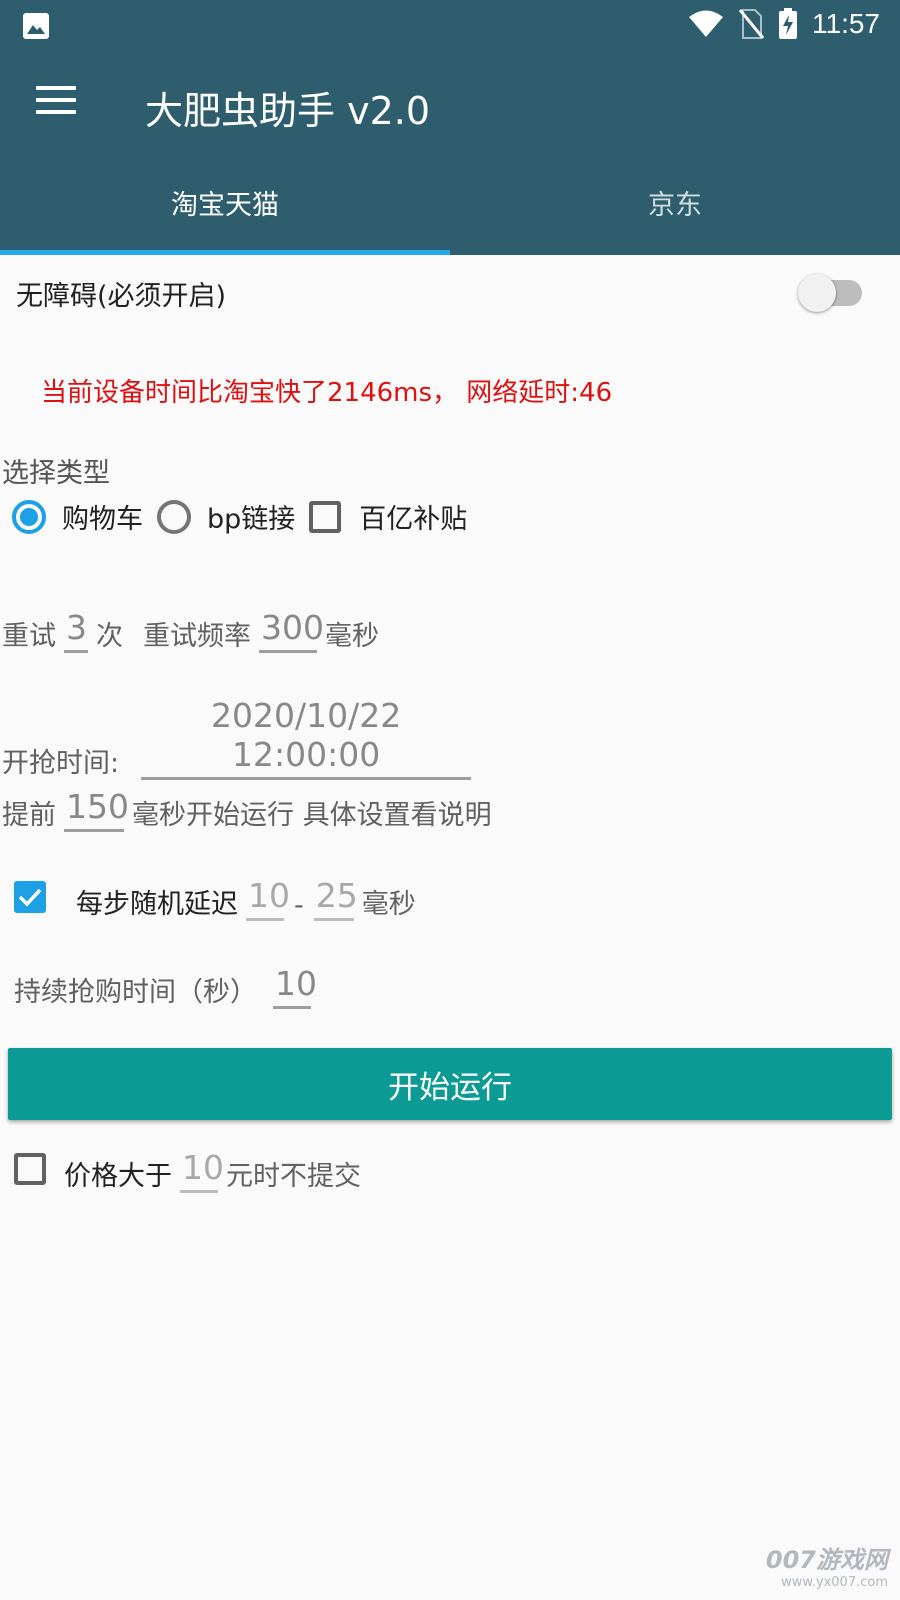 The width and height of the screenshot is (900, 1600). I want to click on radio-bp-link, so click(174, 516).